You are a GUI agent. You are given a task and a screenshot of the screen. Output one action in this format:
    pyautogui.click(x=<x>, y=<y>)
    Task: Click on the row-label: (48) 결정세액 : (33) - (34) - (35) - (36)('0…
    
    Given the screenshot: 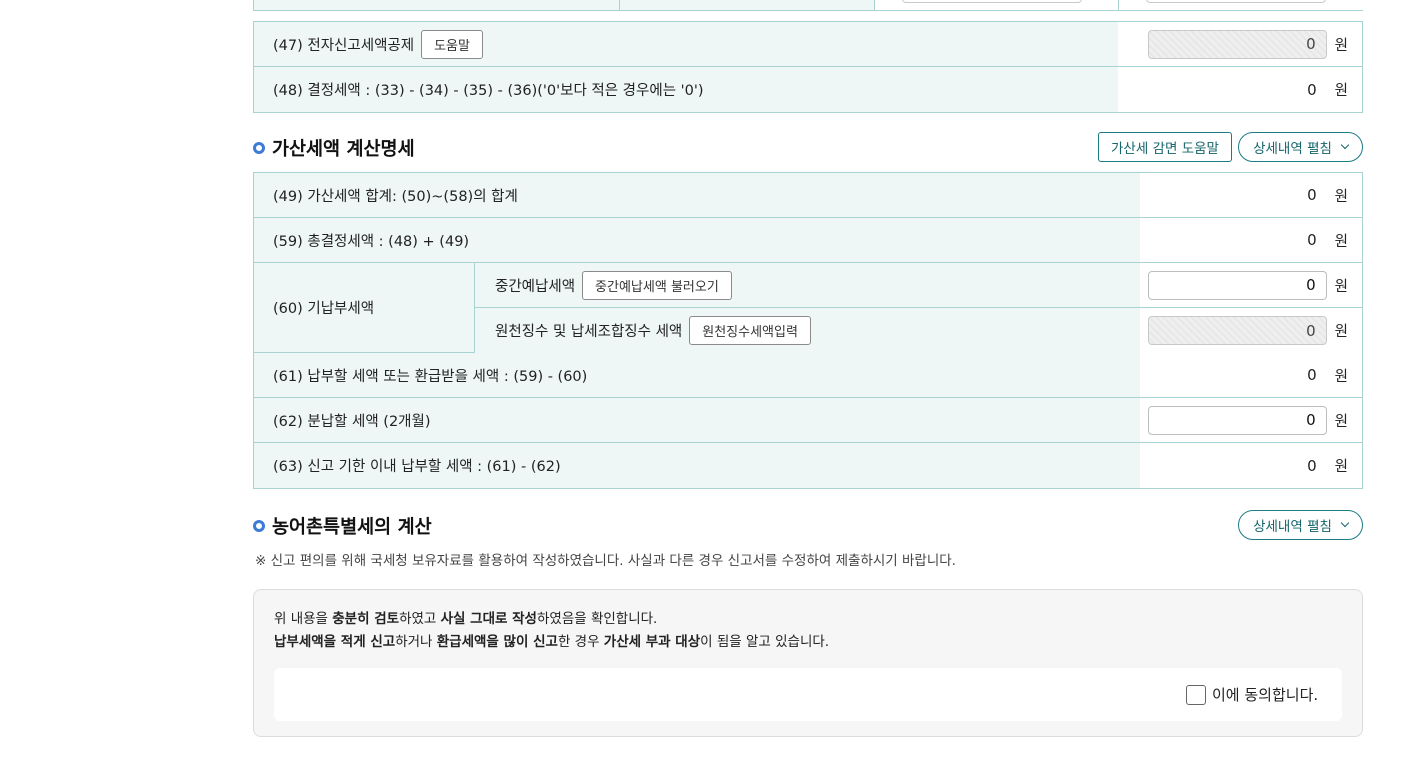 What is the action you would take?
    pyautogui.click(x=488, y=91)
    